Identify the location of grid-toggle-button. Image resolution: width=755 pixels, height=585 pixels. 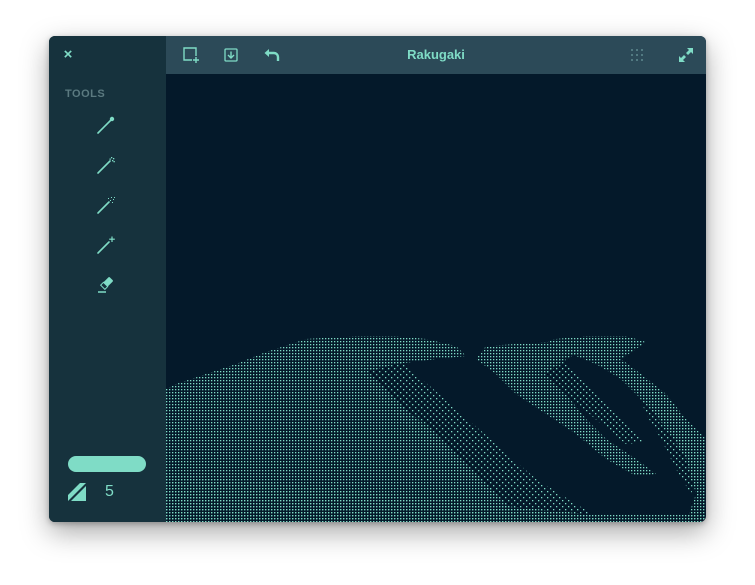
(637, 55).